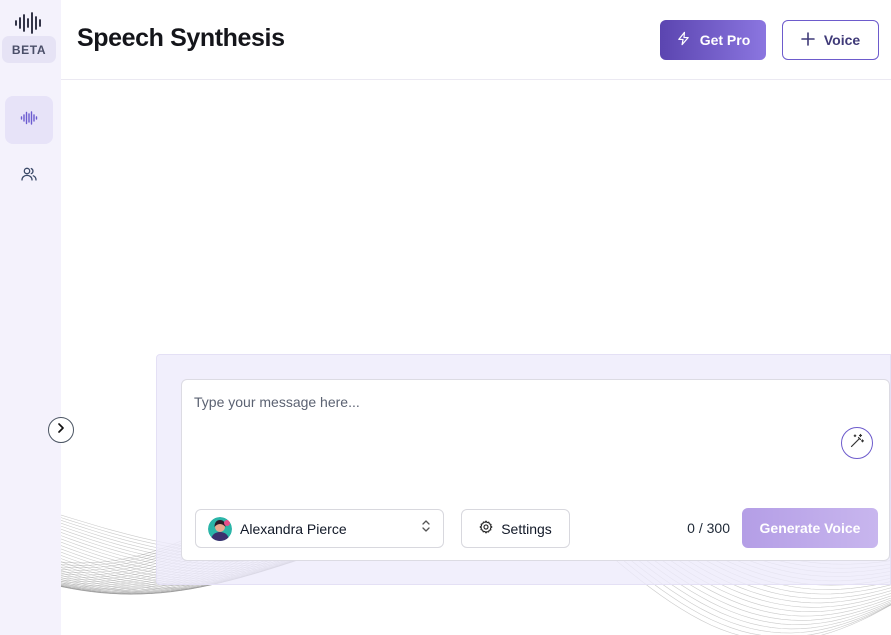 Image resolution: width=891 pixels, height=635 pixels. What do you see at coordinates (708, 528) in the screenshot?
I see `character-count: 0 / 300` at bounding box center [708, 528].